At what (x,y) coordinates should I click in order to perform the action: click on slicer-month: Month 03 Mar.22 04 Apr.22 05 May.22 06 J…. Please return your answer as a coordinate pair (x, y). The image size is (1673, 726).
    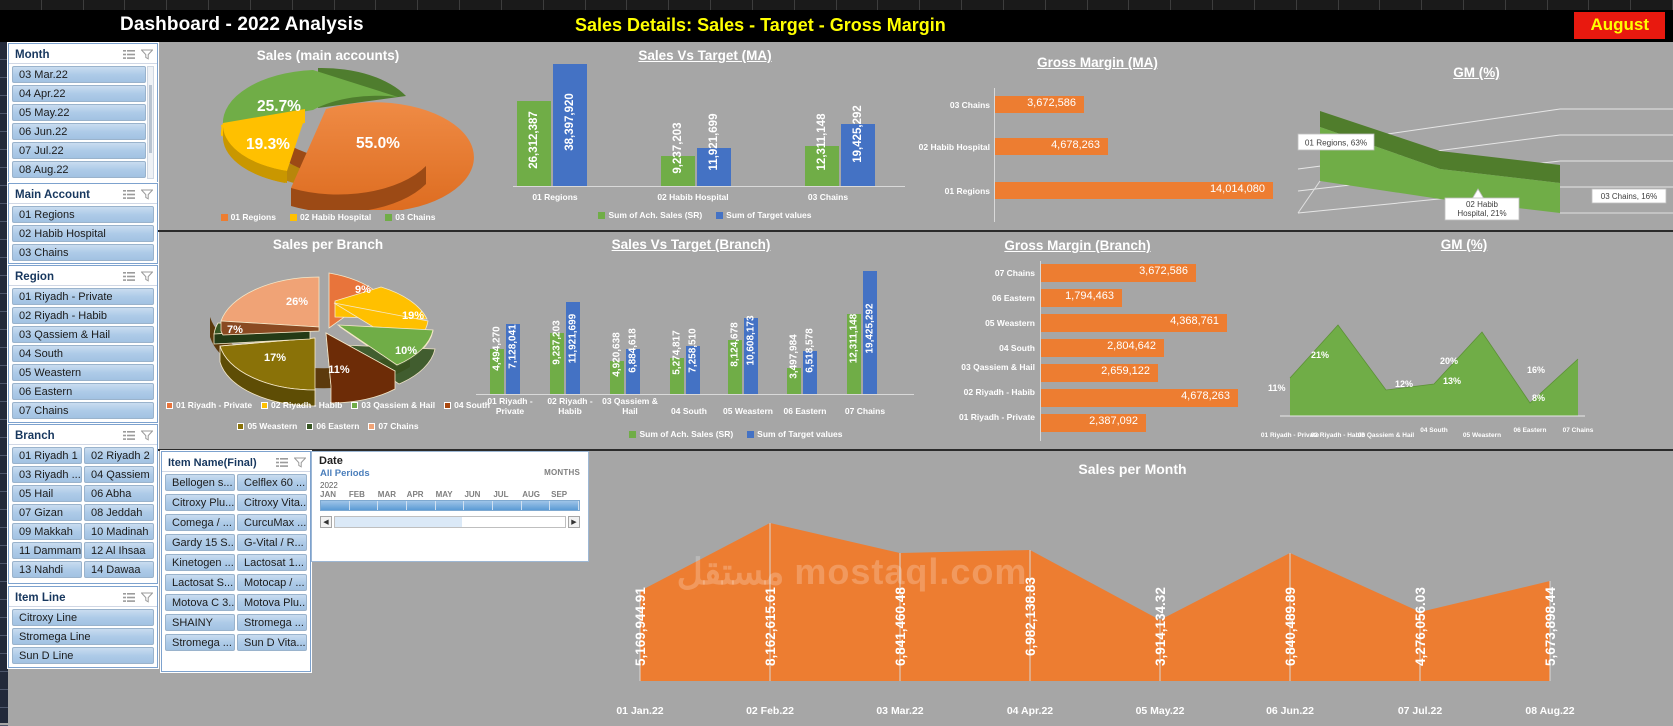
    Looking at the image, I should click on (83, 113).